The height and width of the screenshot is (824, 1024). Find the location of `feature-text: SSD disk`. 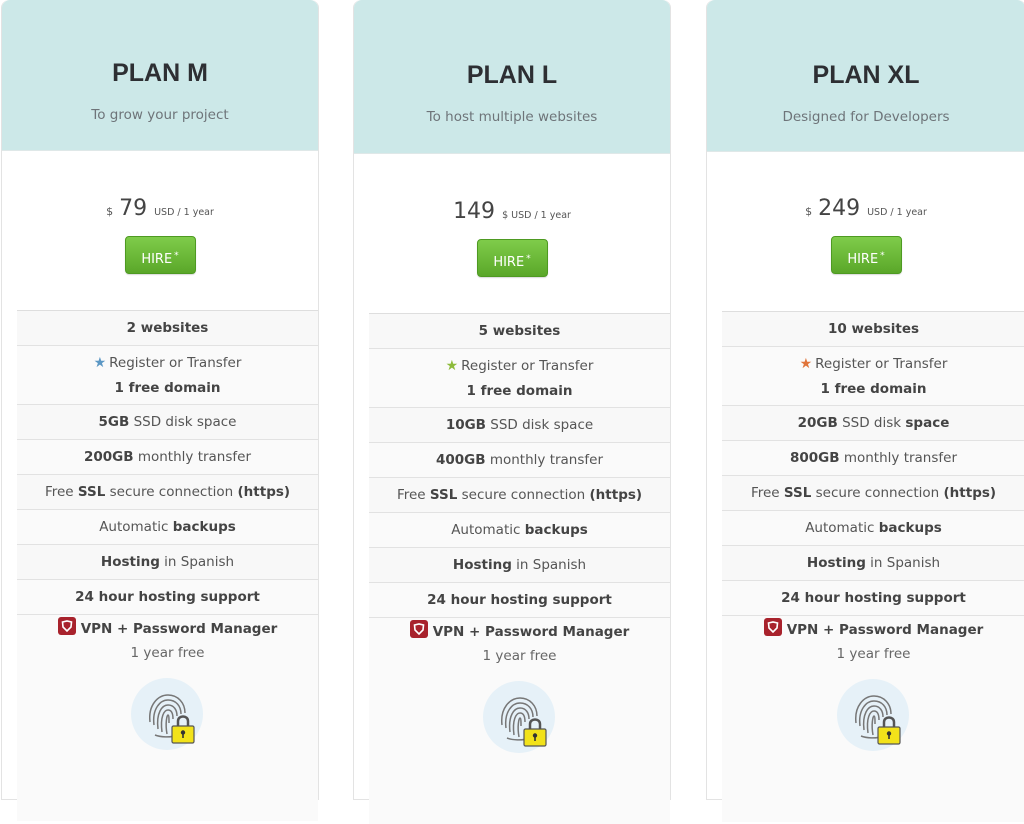

feature-text: SSD disk is located at coordinates (872, 423).